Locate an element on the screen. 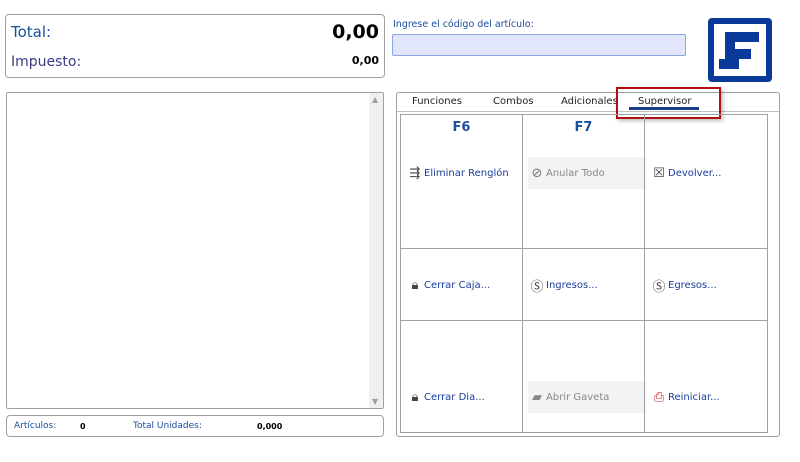  total-value: 0,00 is located at coordinates (355, 32).